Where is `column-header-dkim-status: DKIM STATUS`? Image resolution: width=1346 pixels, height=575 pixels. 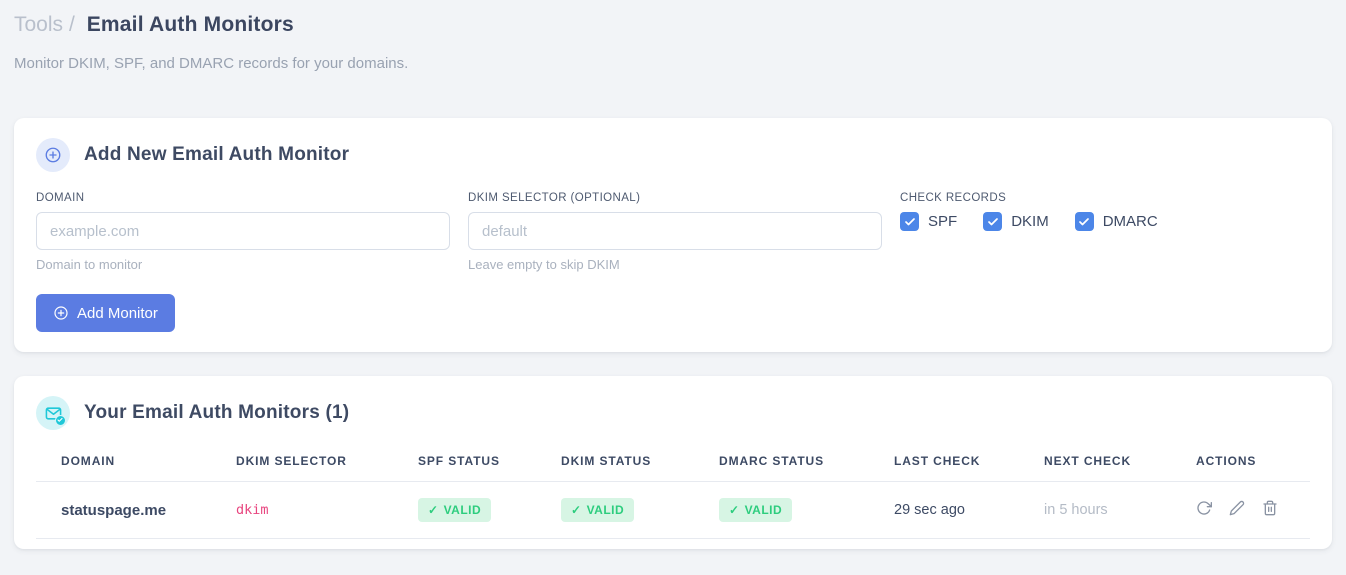
column-header-dkim-status: DKIM STATUS is located at coordinates (615, 463).